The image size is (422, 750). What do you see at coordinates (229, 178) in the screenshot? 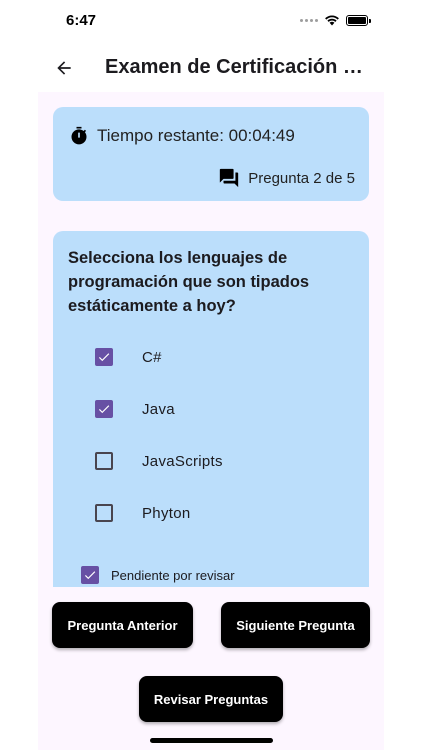
I see `forum-icon` at bounding box center [229, 178].